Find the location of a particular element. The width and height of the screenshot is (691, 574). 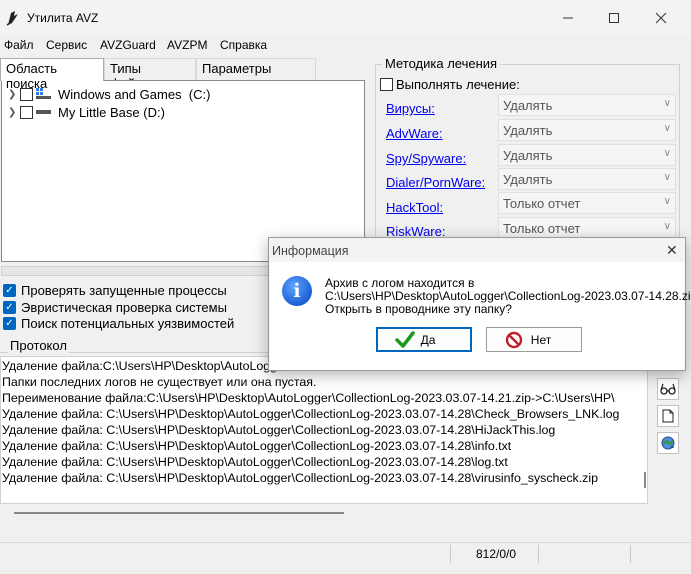

menu-avzguard: AVZGuard is located at coordinates (128, 45).